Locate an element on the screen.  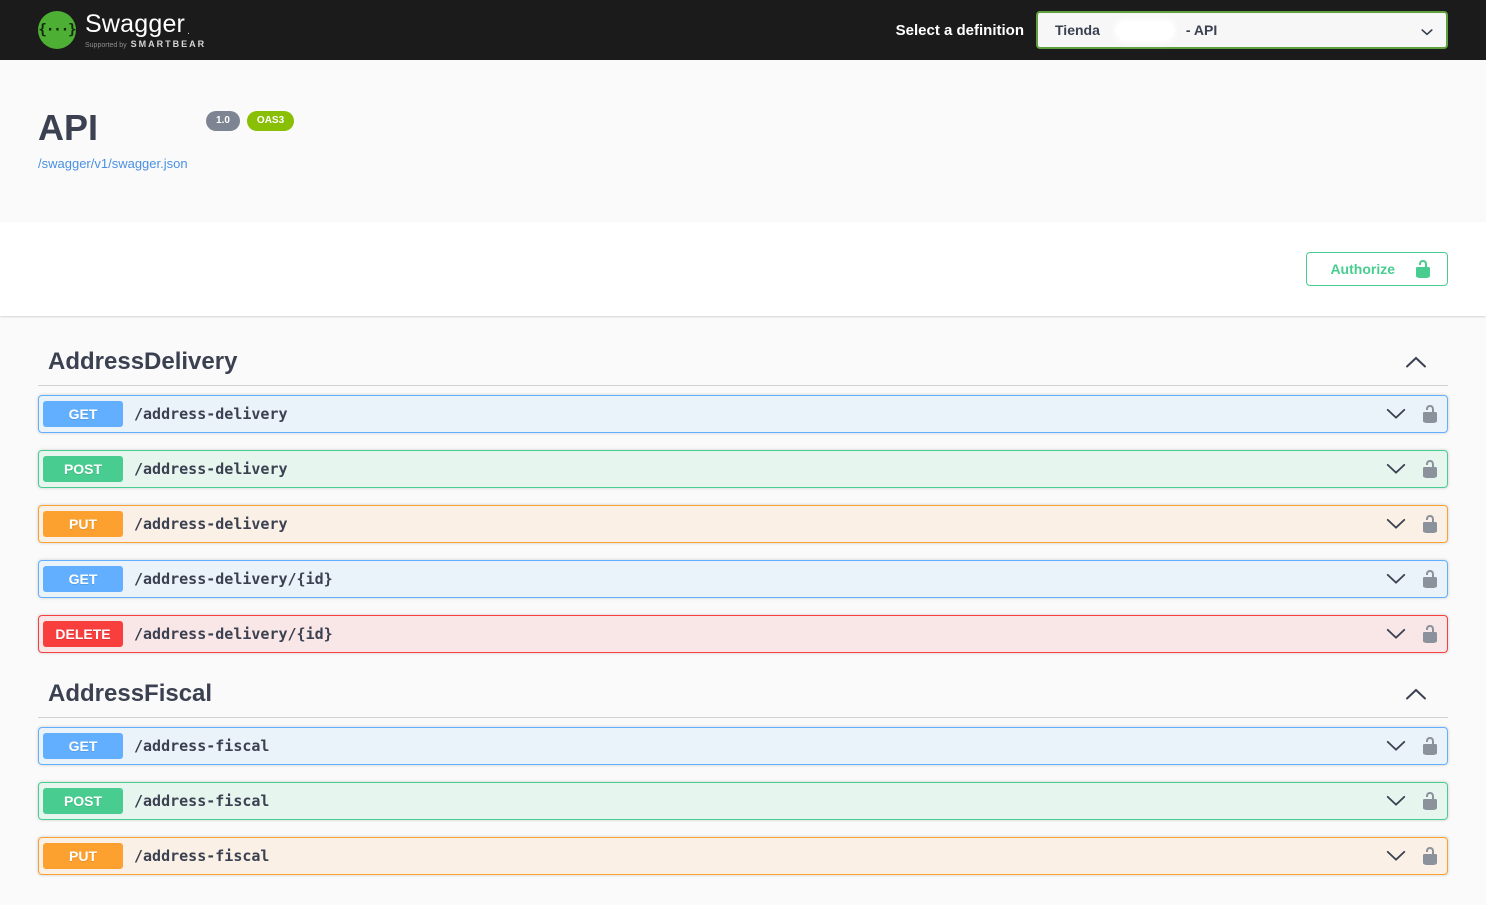
version-badge: 1.0 is located at coordinates (223, 121).